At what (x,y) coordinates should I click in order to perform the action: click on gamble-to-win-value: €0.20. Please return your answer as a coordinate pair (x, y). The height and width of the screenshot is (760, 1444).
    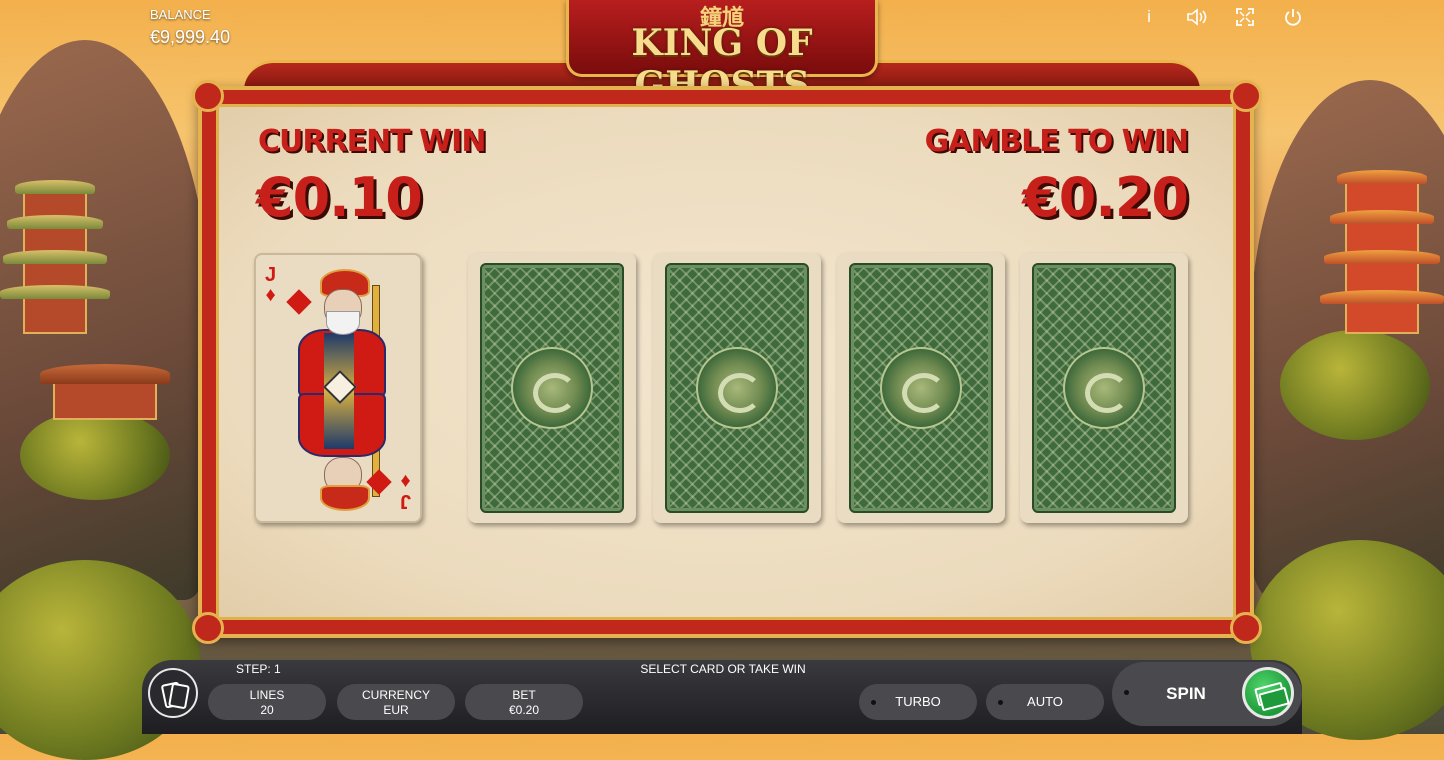
    Looking at the image, I should click on (1105, 197).